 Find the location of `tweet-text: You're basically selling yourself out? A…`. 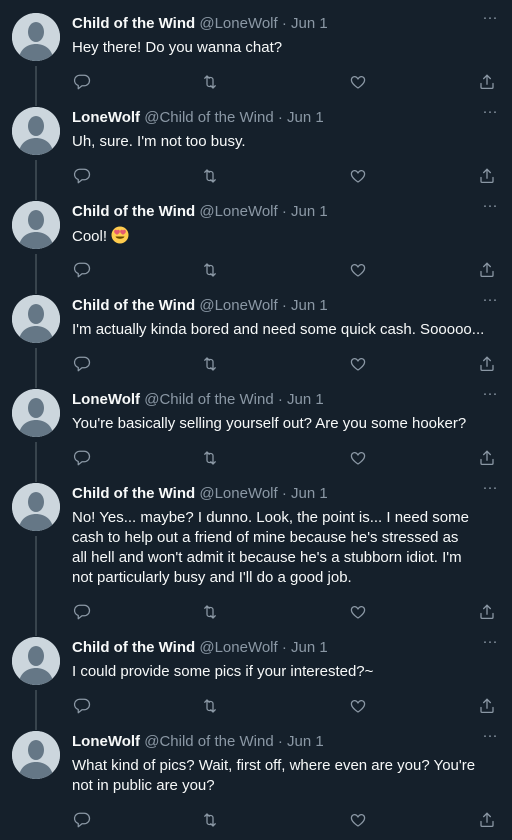

tweet-text: You're basically selling yourself out? A… is located at coordinates (269, 423).